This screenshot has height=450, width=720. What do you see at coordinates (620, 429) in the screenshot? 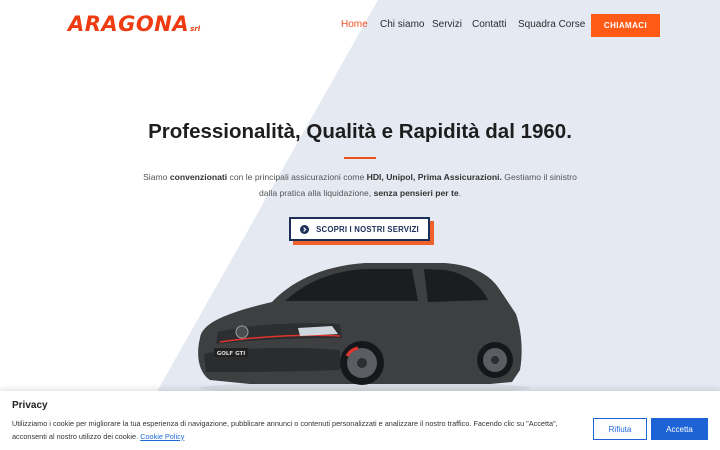
I see `reject-cookies-button: Rifiuta` at bounding box center [620, 429].